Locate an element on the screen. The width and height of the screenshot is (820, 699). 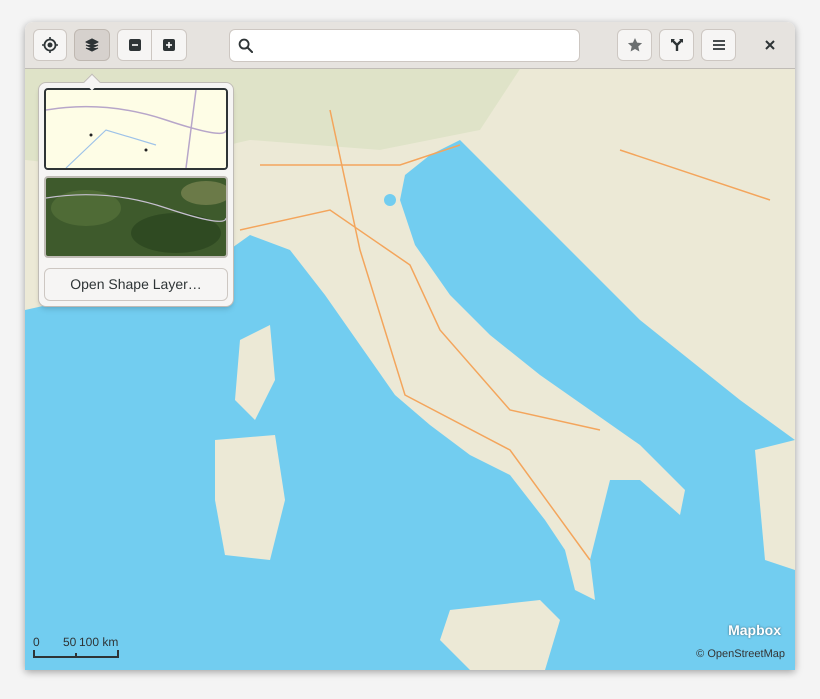
menu-button is located at coordinates (718, 45).